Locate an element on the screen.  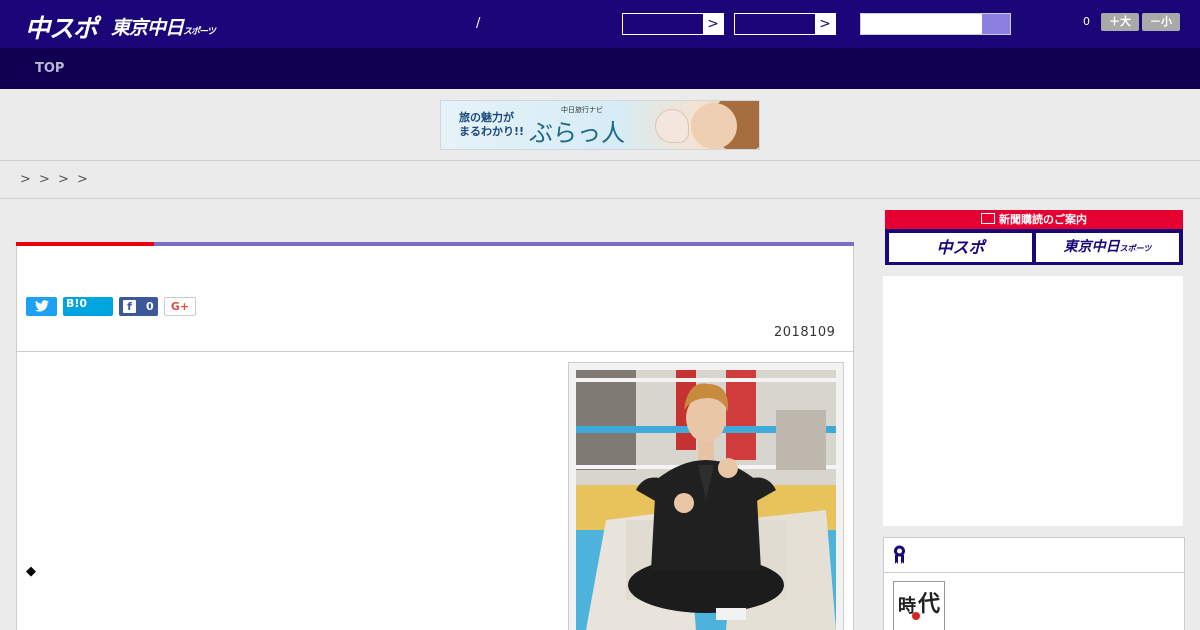
breadcrumb: > > > > is located at coordinates (600, 180).